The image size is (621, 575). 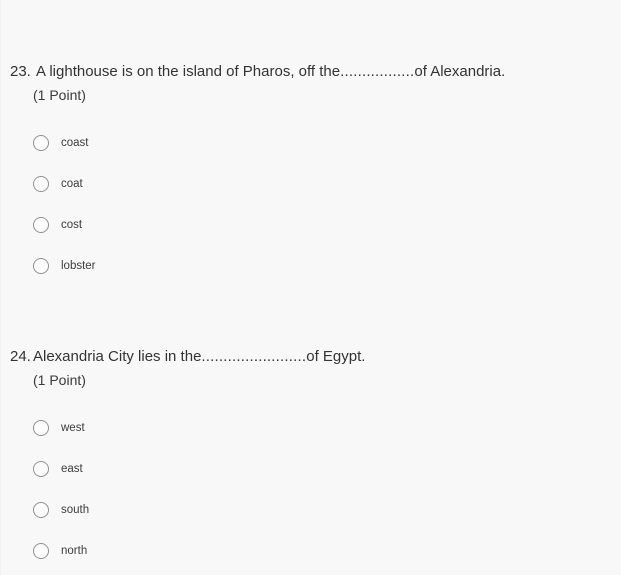 I want to click on question-24-text-before: Alexandria City lies in the, so click(x=117, y=356).